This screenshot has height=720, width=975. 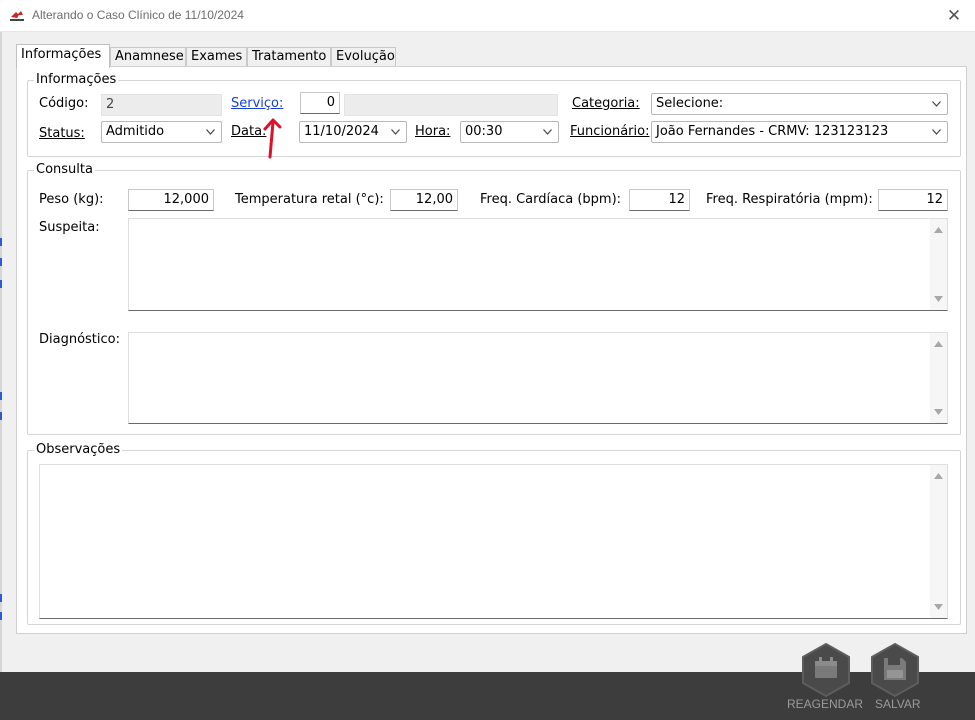 I want to click on floppy-disk-icon, so click(x=895, y=670).